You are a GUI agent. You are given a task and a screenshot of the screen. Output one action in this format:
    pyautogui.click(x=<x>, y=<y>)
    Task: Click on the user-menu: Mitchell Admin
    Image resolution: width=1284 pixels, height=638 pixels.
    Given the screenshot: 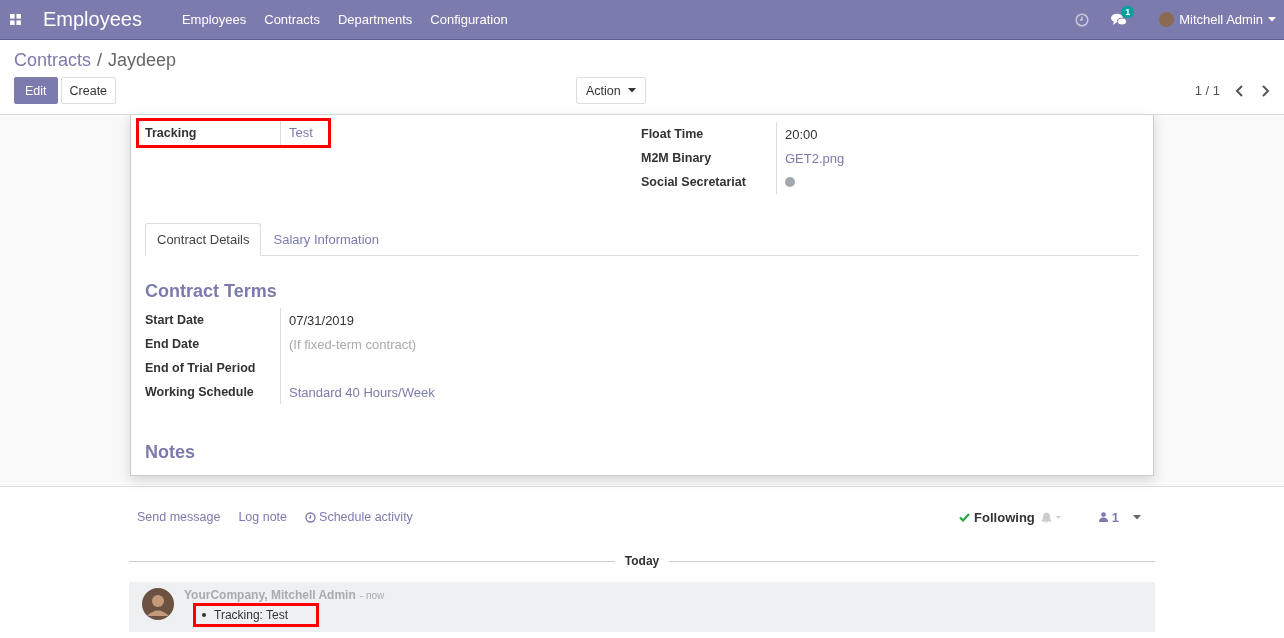 What is the action you would take?
    pyautogui.click(x=1217, y=19)
    